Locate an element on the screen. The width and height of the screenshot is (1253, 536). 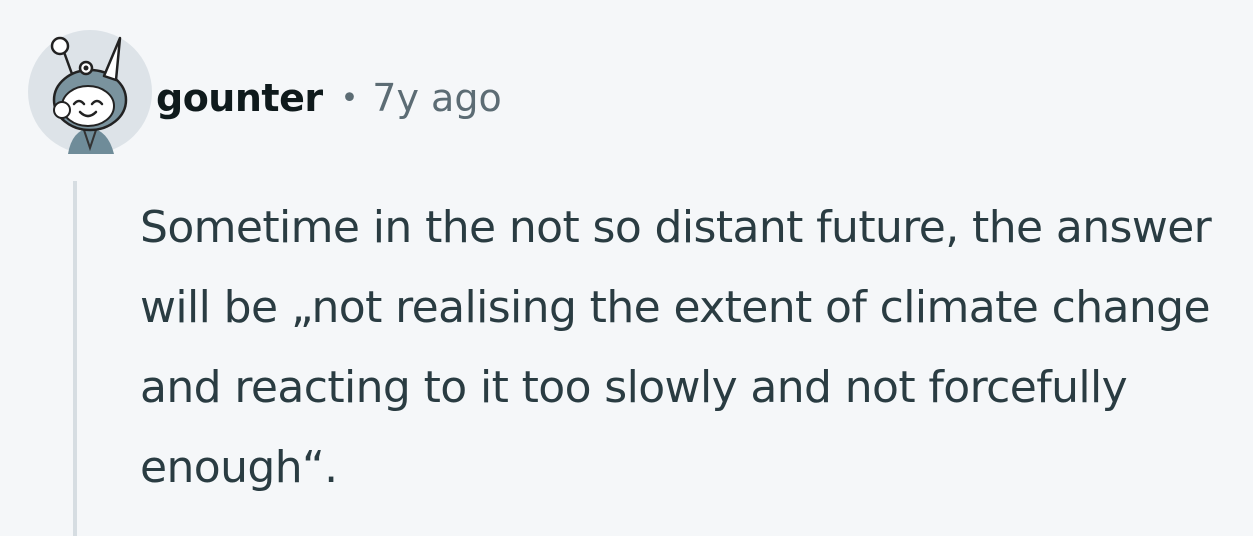
comment-timestamp: 7y ago is located at coordinates (436, 98).